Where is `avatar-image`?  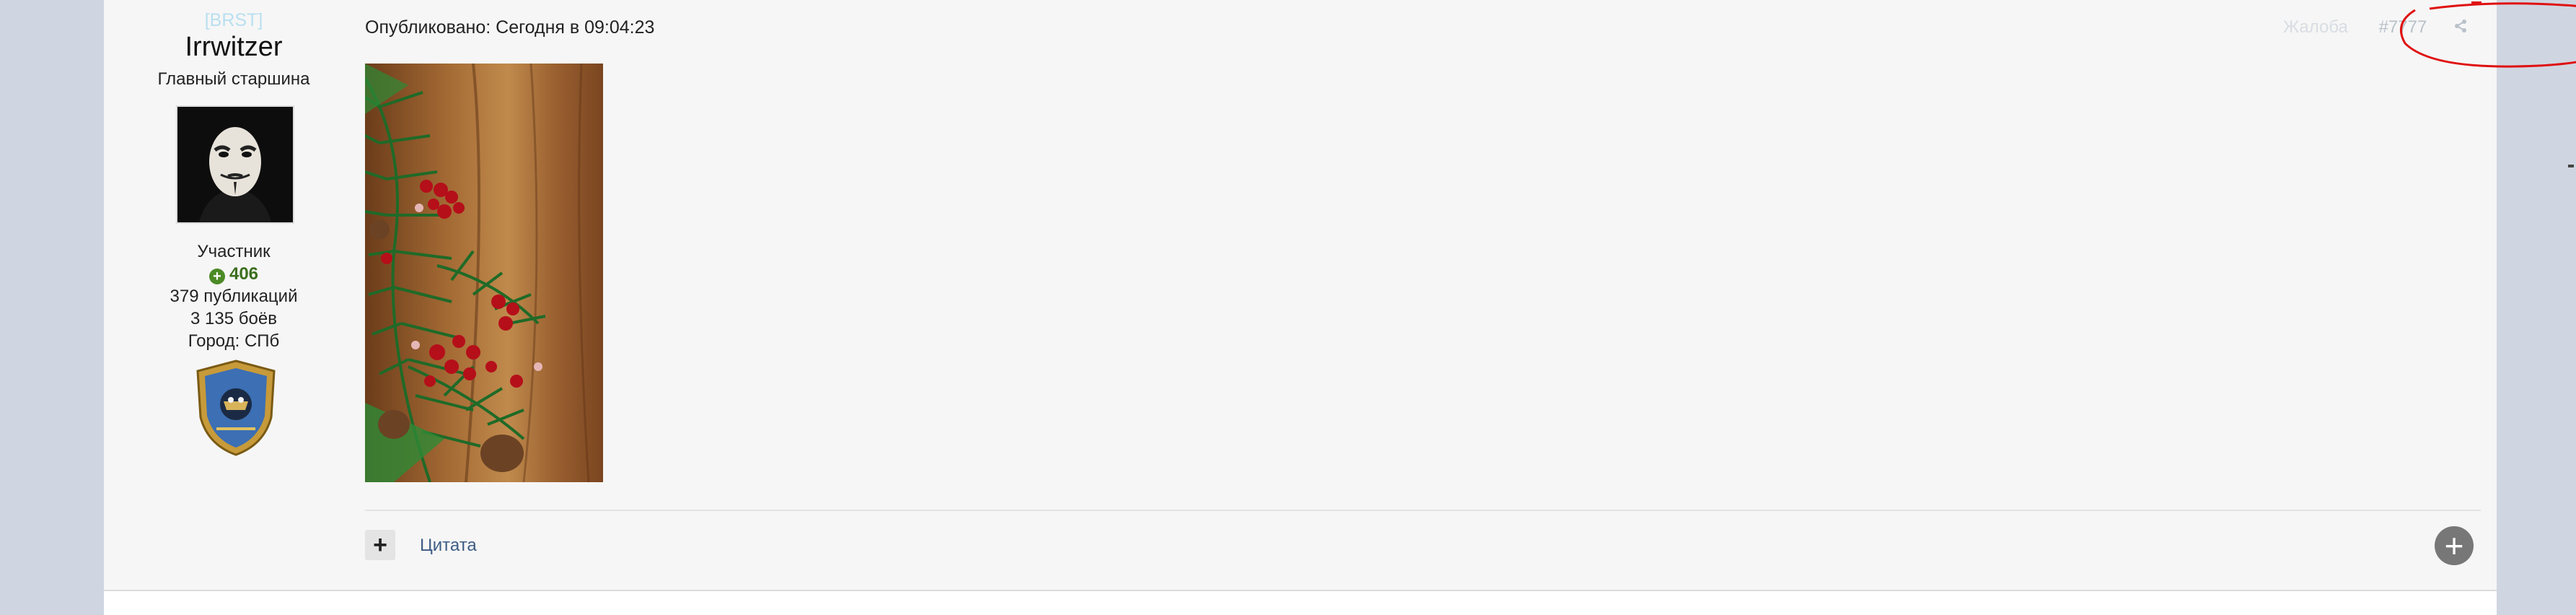 avatar-image is located at coordinates (235, 164).